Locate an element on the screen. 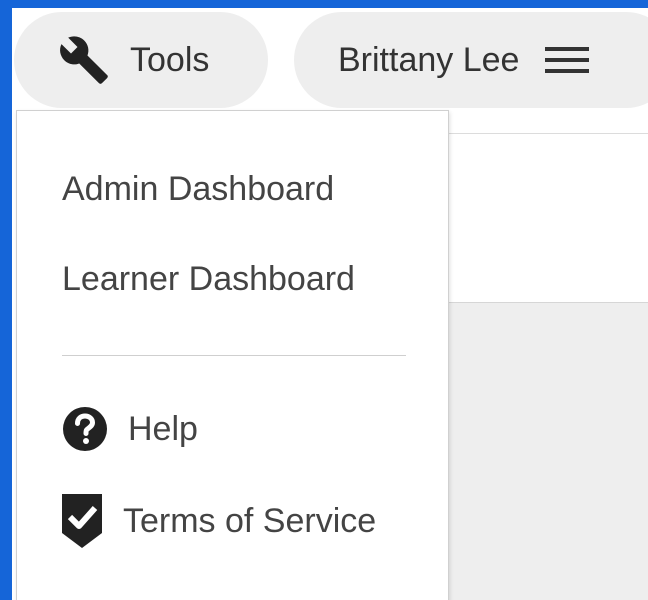  question-circle-icon is located at coordinates (85, 429).